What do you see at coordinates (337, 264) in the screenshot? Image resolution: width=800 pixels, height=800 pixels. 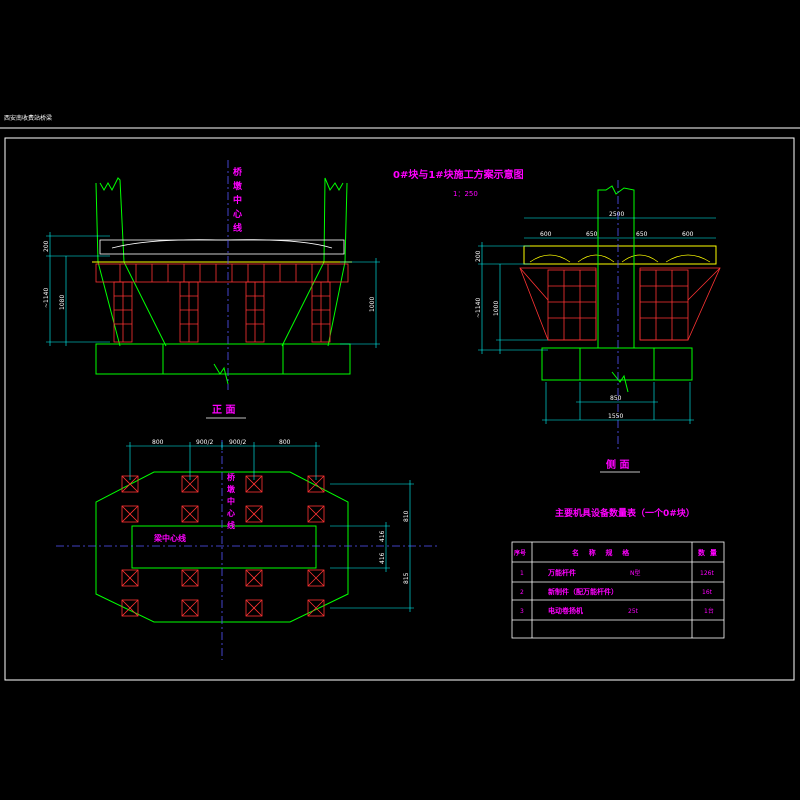 I see `right-pier-outer` at bounding box center [337, 264].